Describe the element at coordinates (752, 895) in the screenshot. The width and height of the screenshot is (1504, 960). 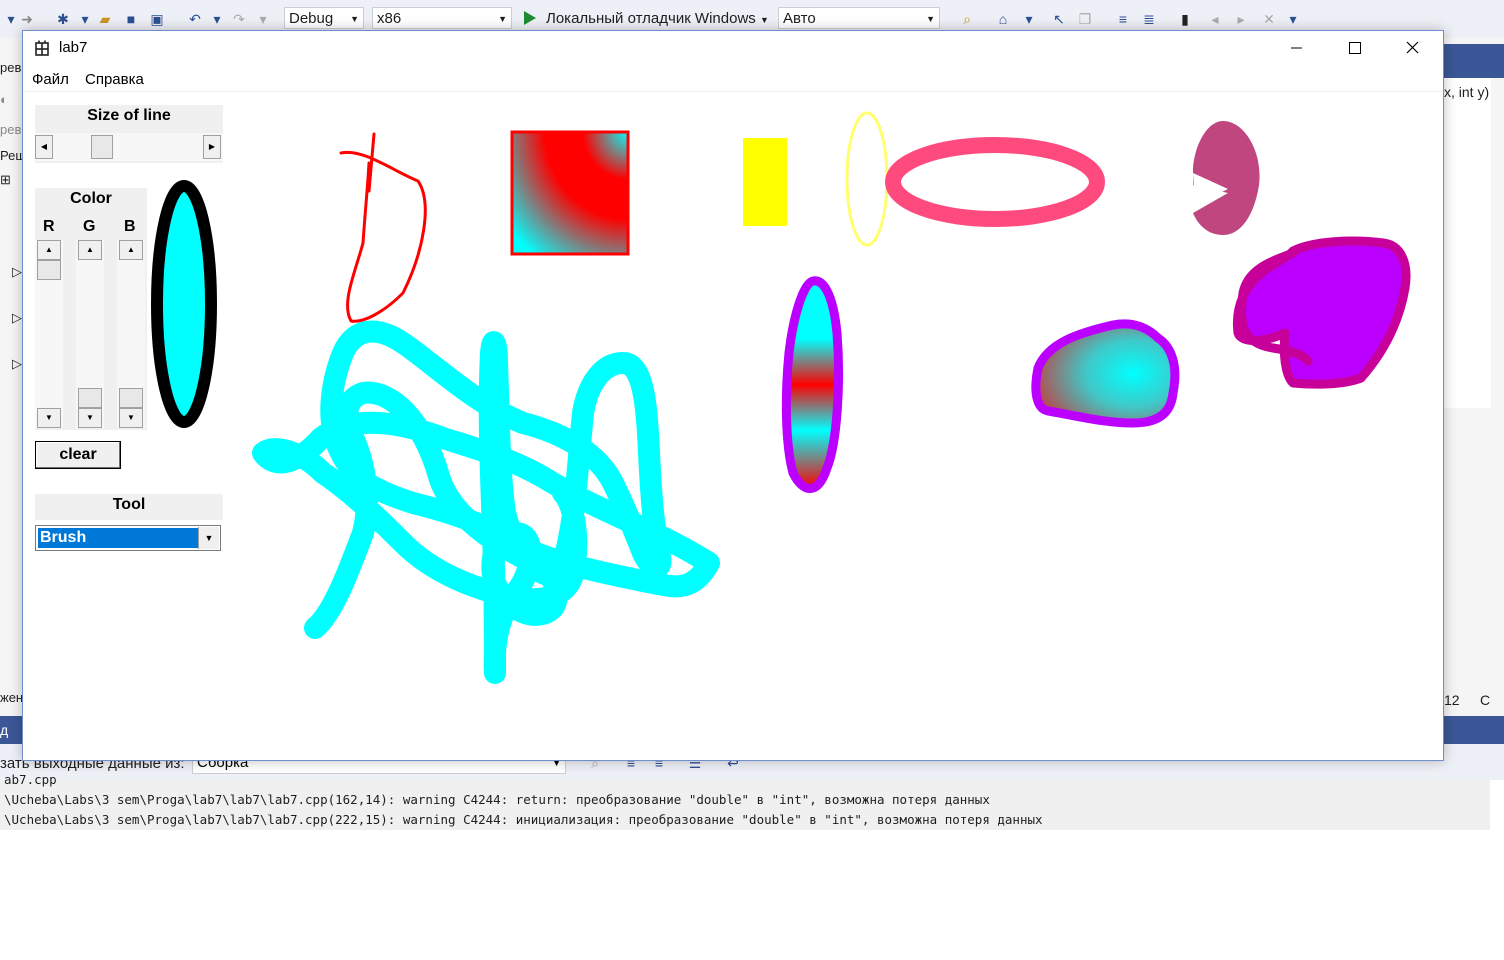
I see `ide-blank-area` at that location.